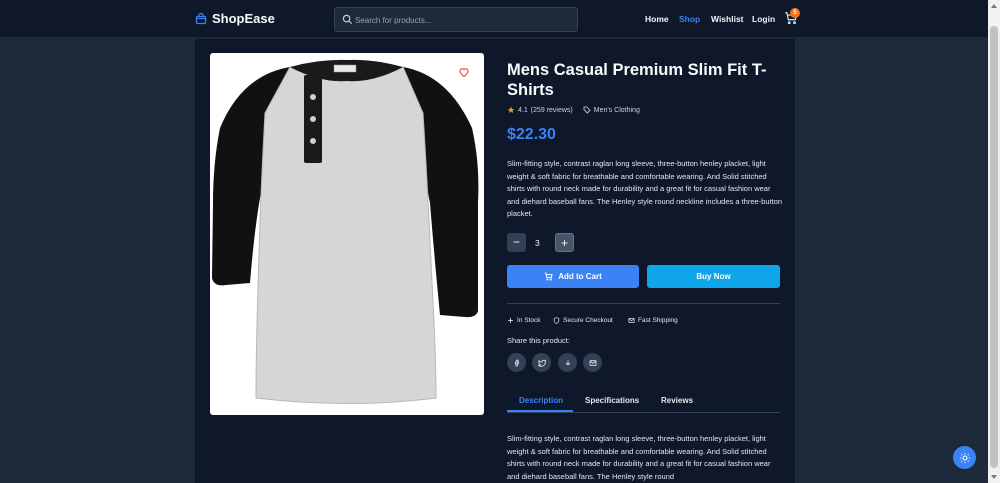 Image resolution: width=1000 pixels, height=483 pixels. Describe the element at coordinates (612, 400) in the screenshot. I see `tab-specifications: Specifications` at that location.